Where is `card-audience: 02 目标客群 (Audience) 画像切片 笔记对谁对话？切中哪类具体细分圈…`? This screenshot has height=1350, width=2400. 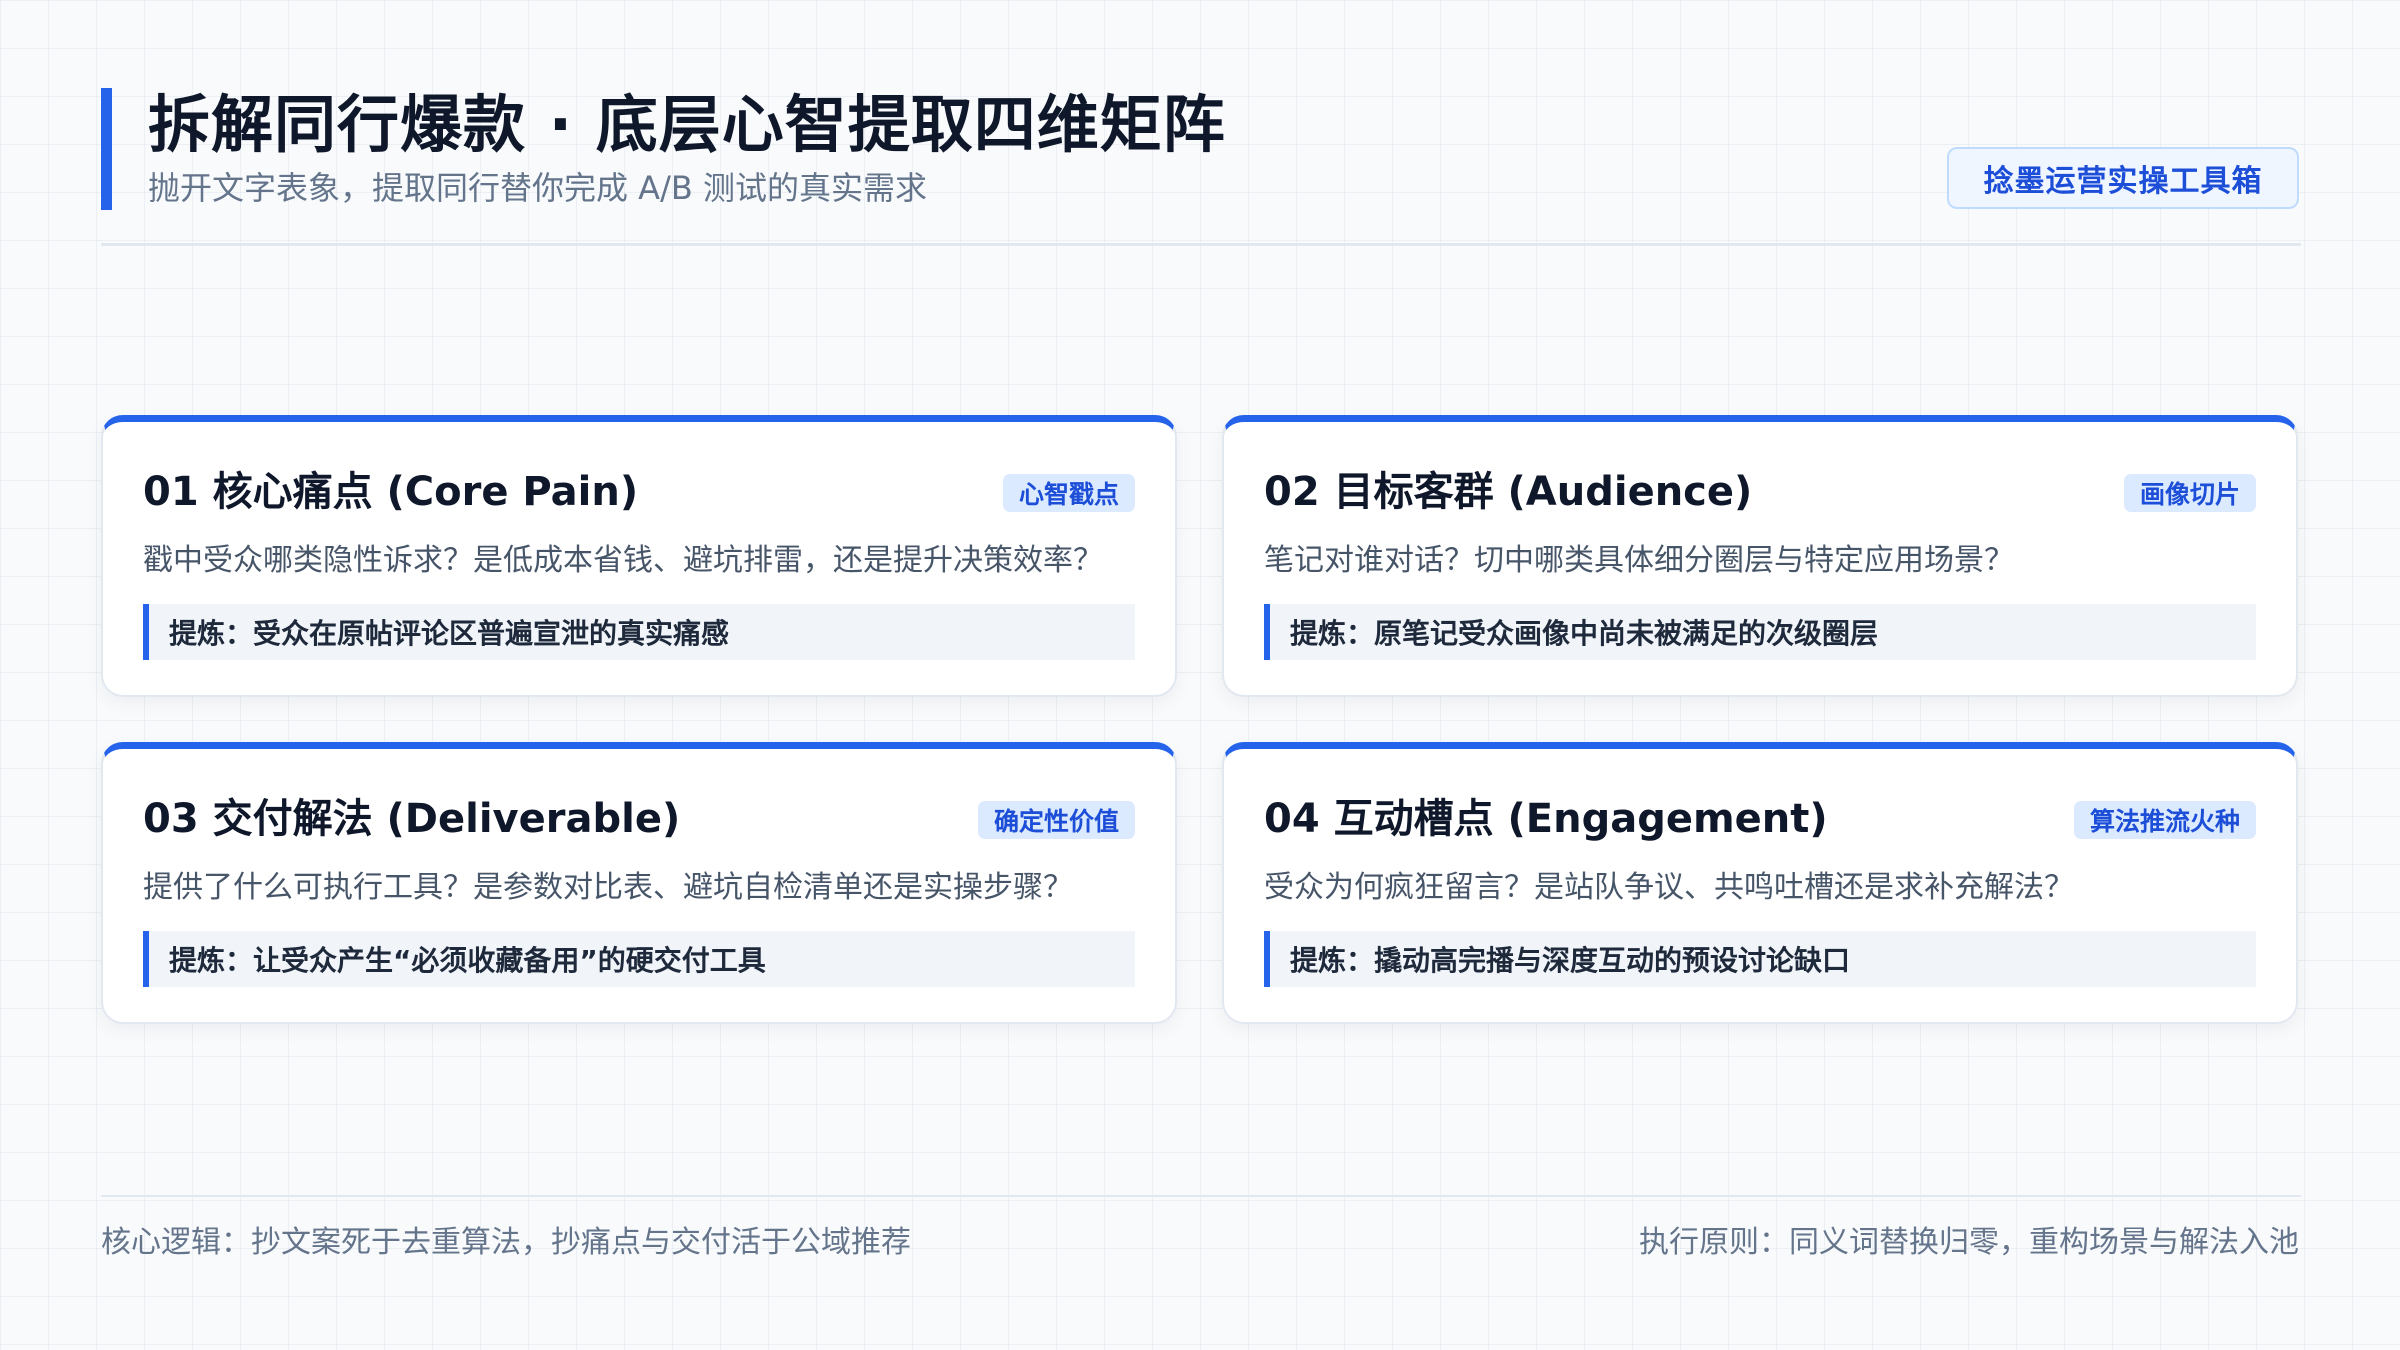 card-audience: 02 目标客群 (Audience) 画像切片 笔记对谁对话？切中哪类具体细分圈… is located at coordinates (1760, 556).